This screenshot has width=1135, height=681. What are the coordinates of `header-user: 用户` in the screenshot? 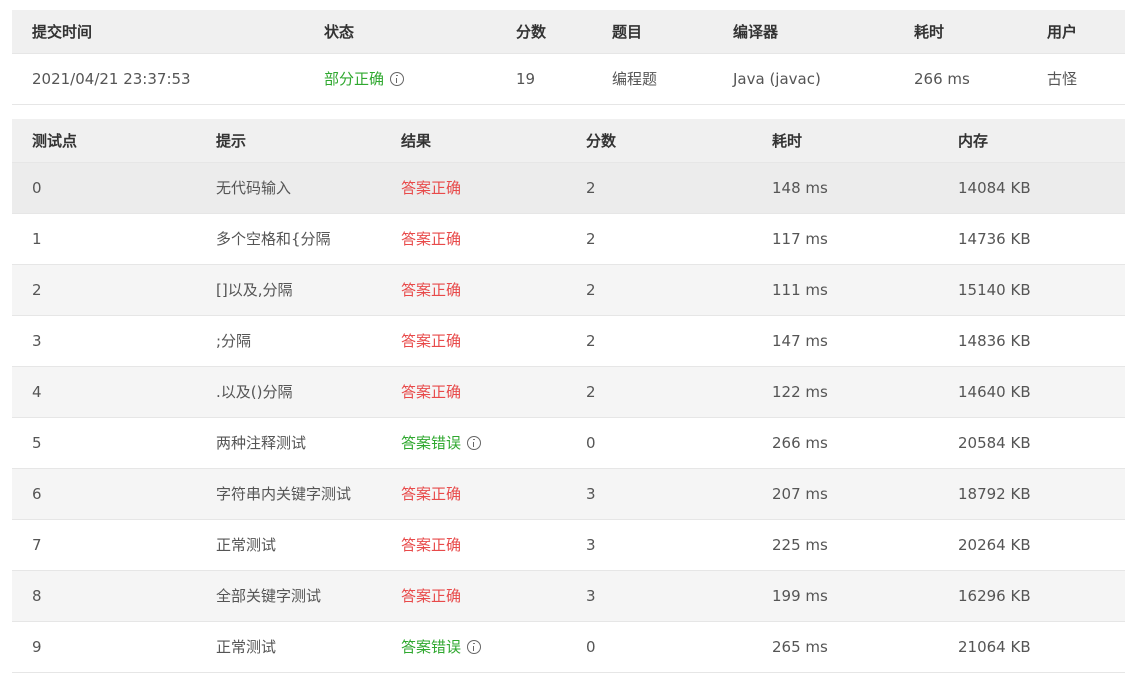 It's located at (1076, 32).